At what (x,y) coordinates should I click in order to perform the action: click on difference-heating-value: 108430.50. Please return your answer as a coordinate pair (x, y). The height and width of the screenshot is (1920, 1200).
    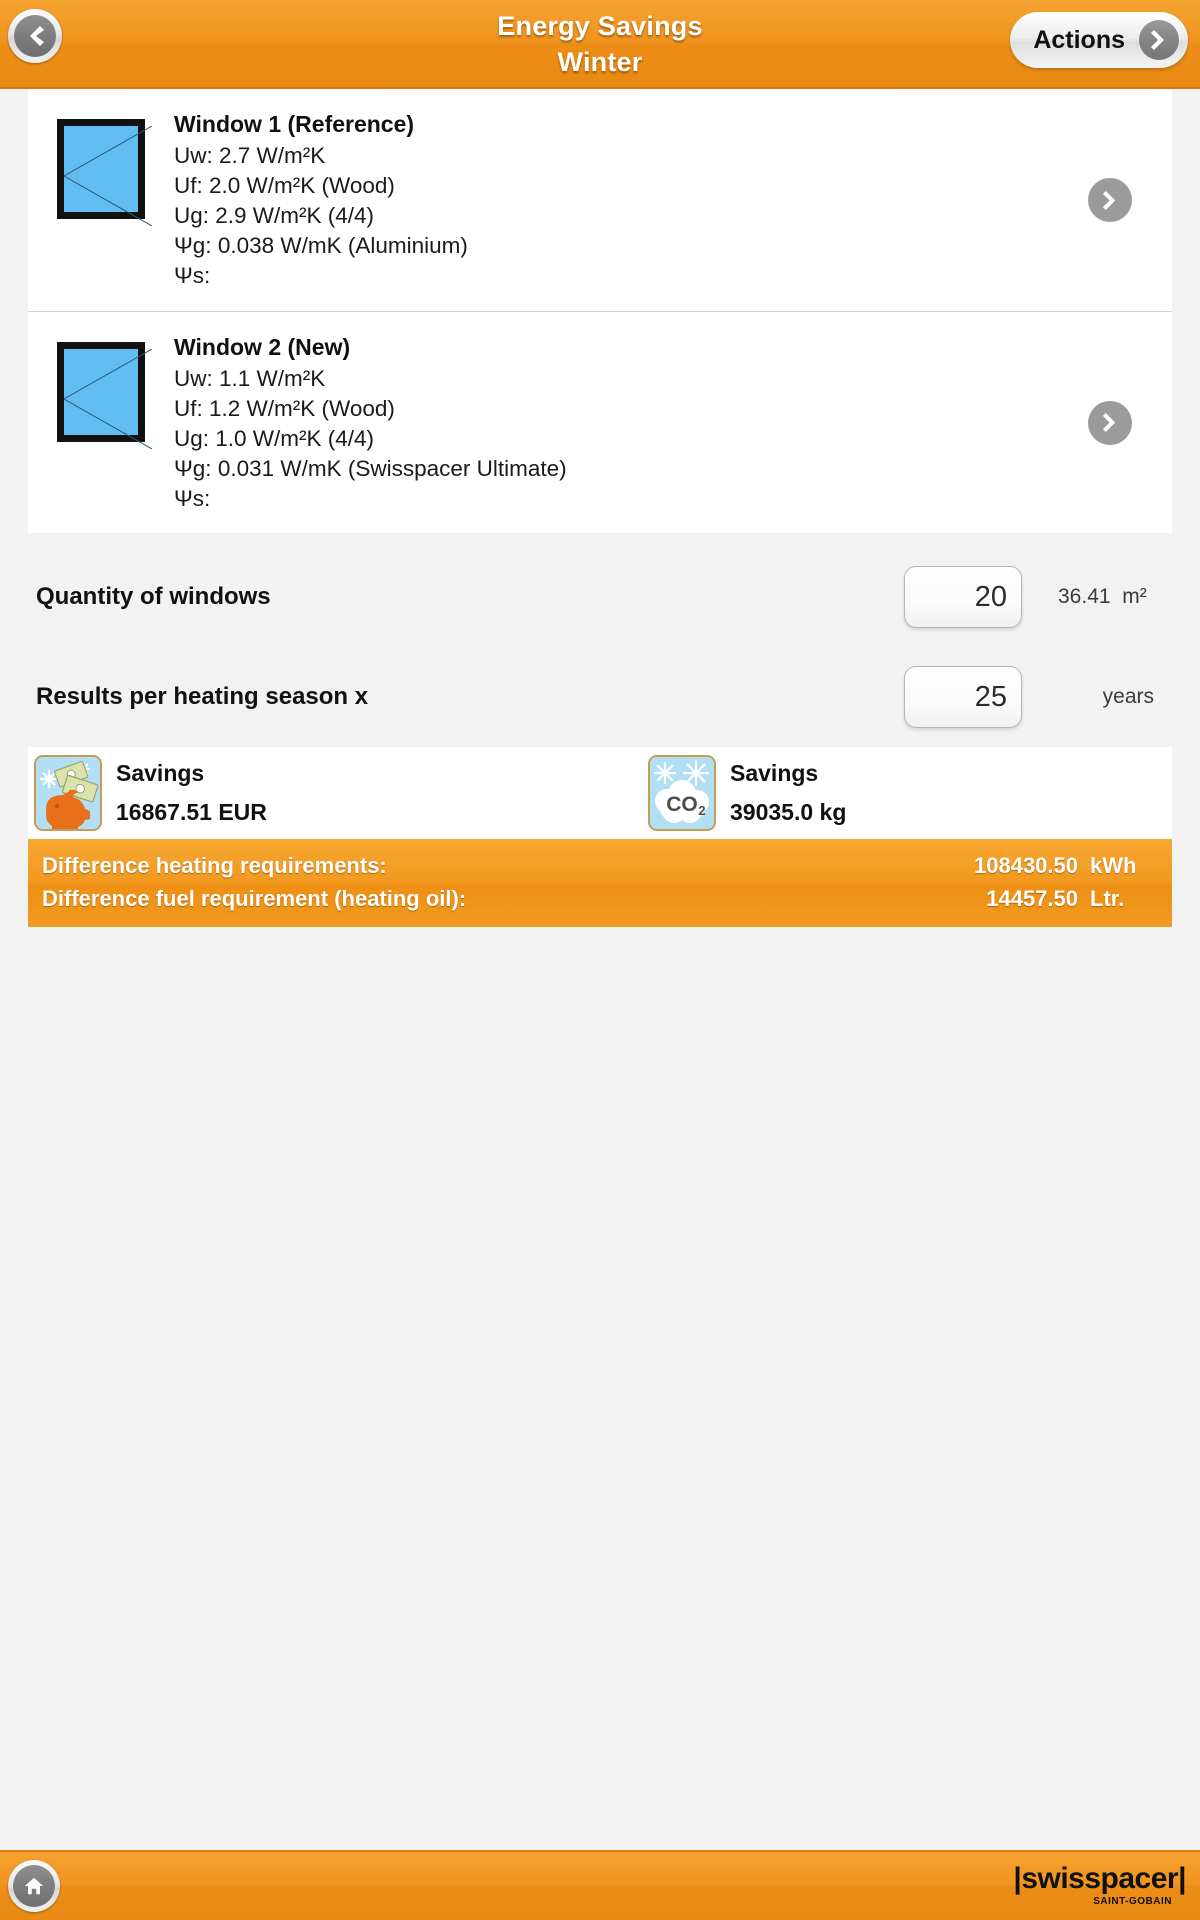
    Looking at the image, I should click on (1026, 865).